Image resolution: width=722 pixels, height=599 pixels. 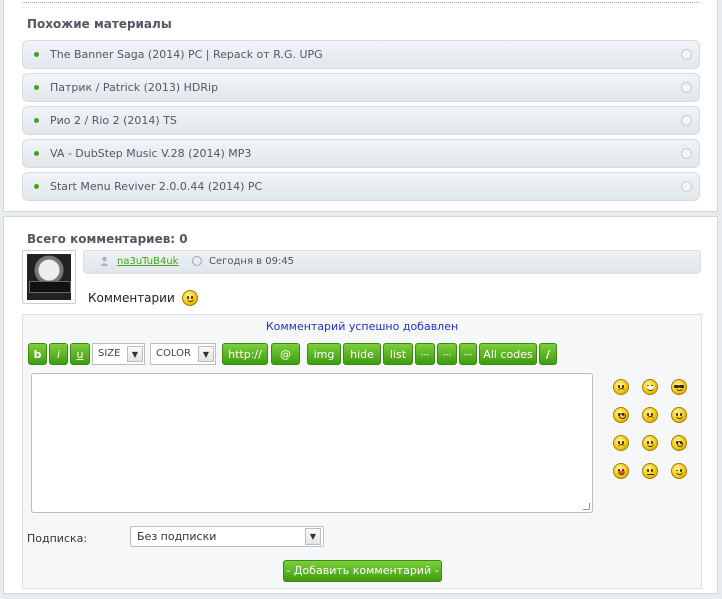 I want to click on all-codes-button: All codes, so click(x=508, y=354).